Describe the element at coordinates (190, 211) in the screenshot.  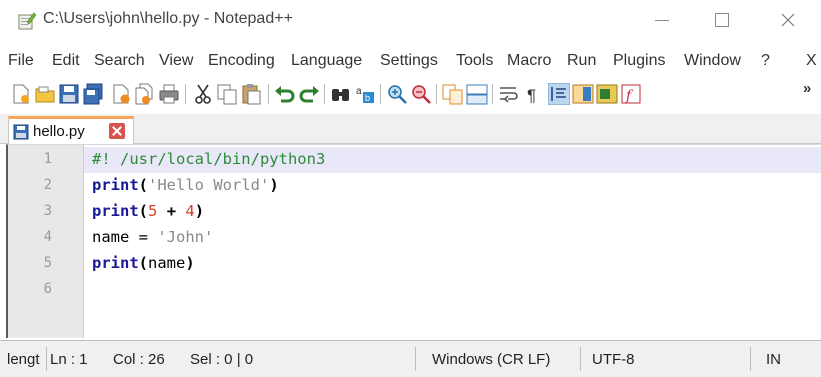
I see `code-token: 4` at that location.